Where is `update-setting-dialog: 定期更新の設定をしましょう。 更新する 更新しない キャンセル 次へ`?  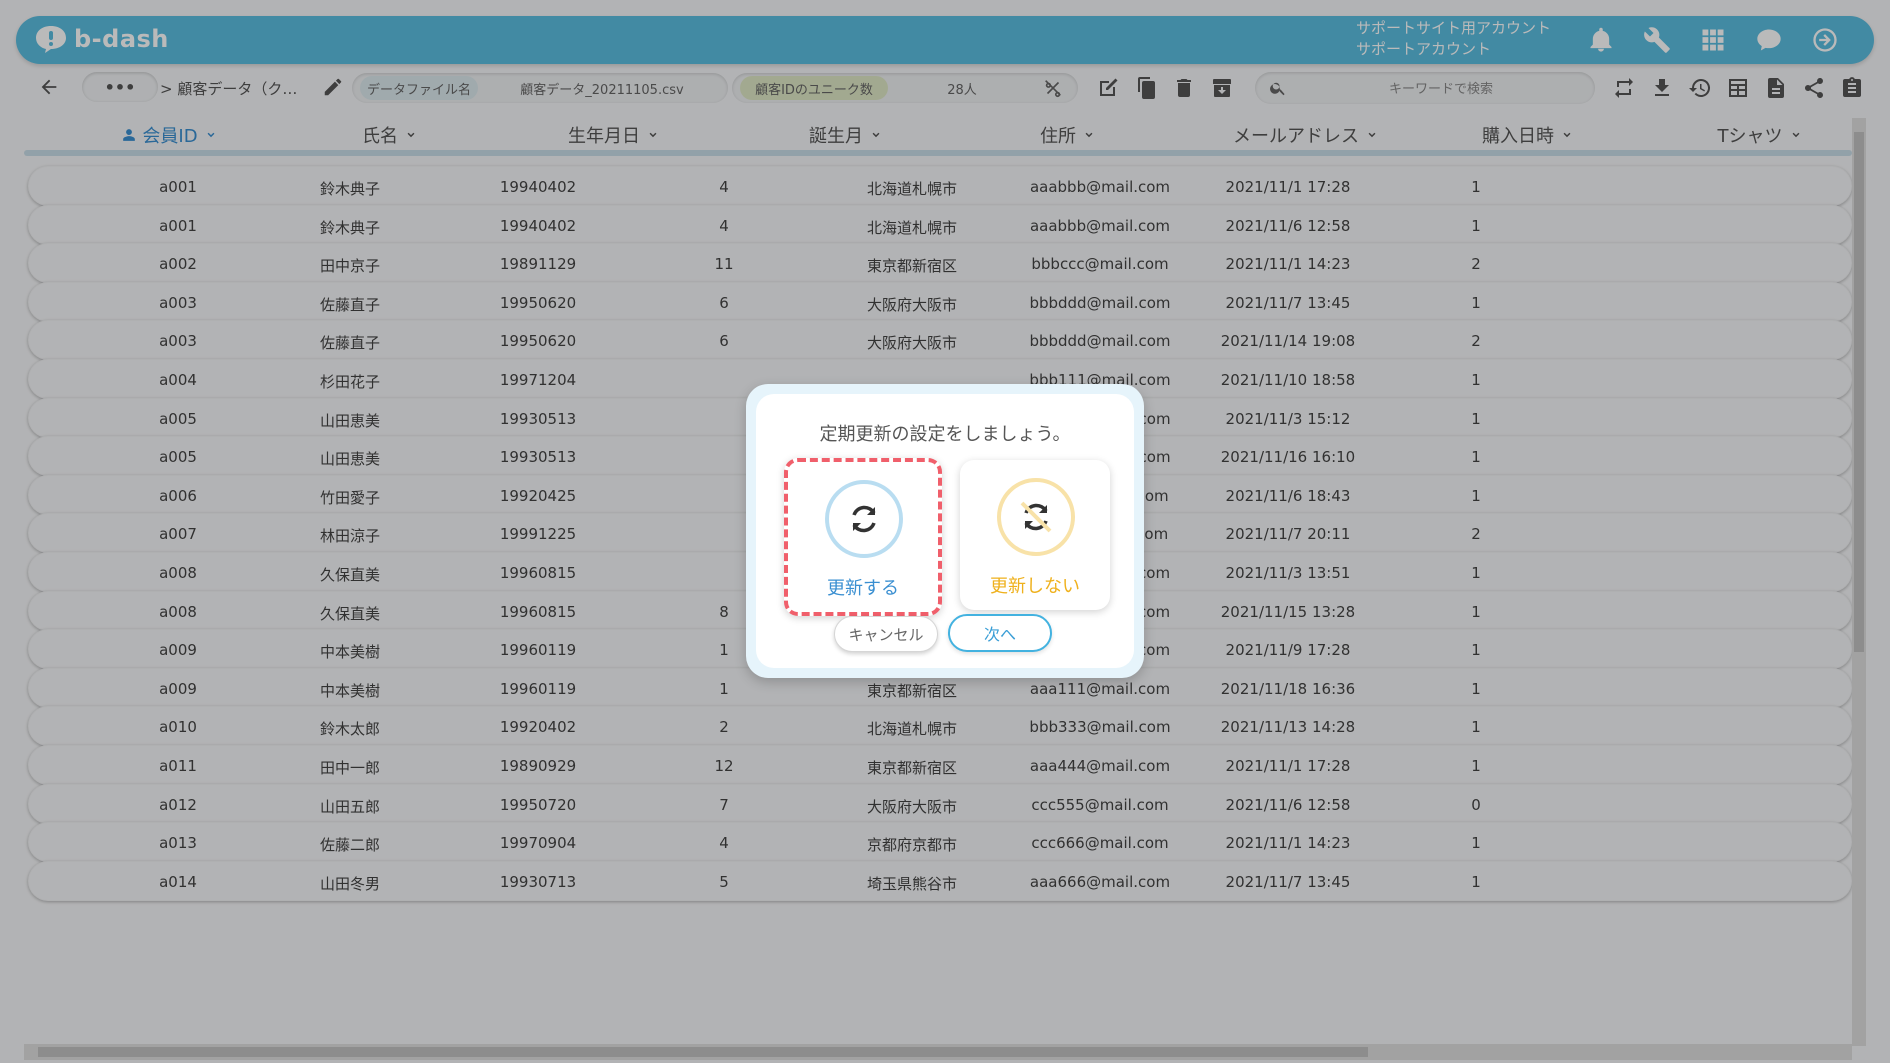 update-setting-dialog: 定期更新の設定をしましょう。 更新する 更新しない キャンセル 次へ is located at coordinates (945, 531).